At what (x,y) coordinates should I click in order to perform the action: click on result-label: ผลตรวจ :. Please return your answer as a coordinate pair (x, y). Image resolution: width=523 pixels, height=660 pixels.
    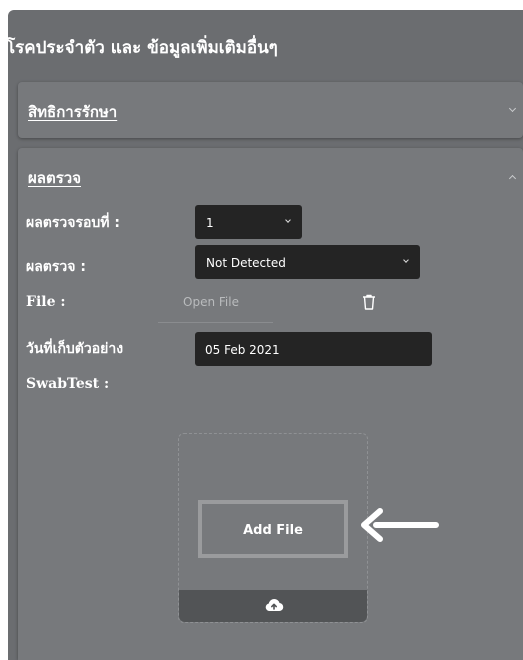
    Looking at the image, I should click on (56, 267).